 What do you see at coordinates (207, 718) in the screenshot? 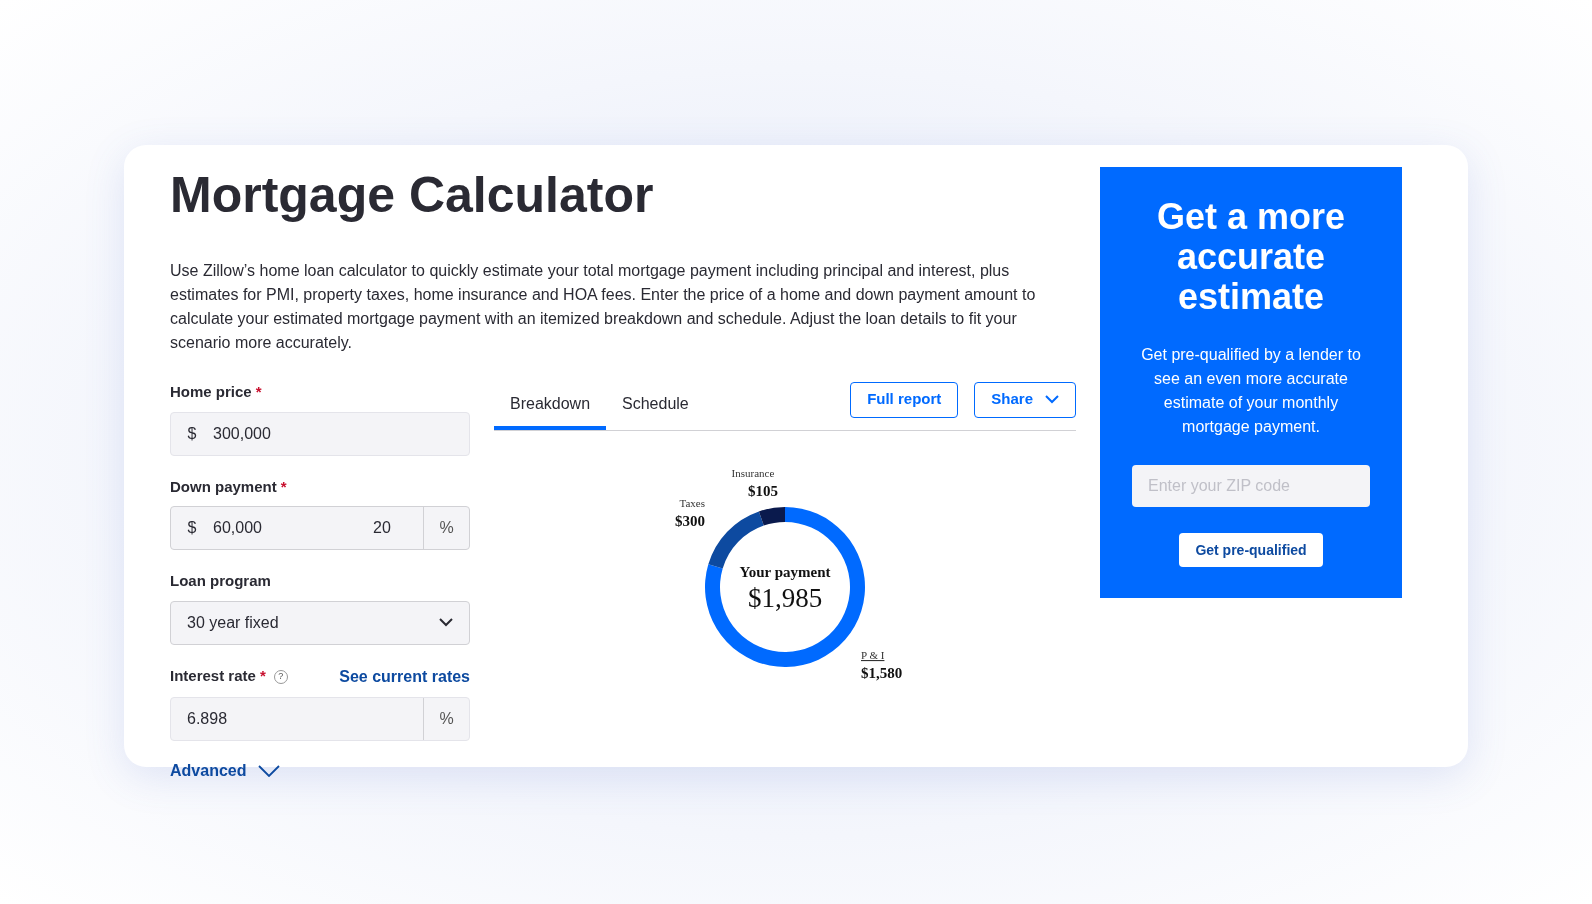
I see `field-value: 6.898` at bounding box center [207, 718].